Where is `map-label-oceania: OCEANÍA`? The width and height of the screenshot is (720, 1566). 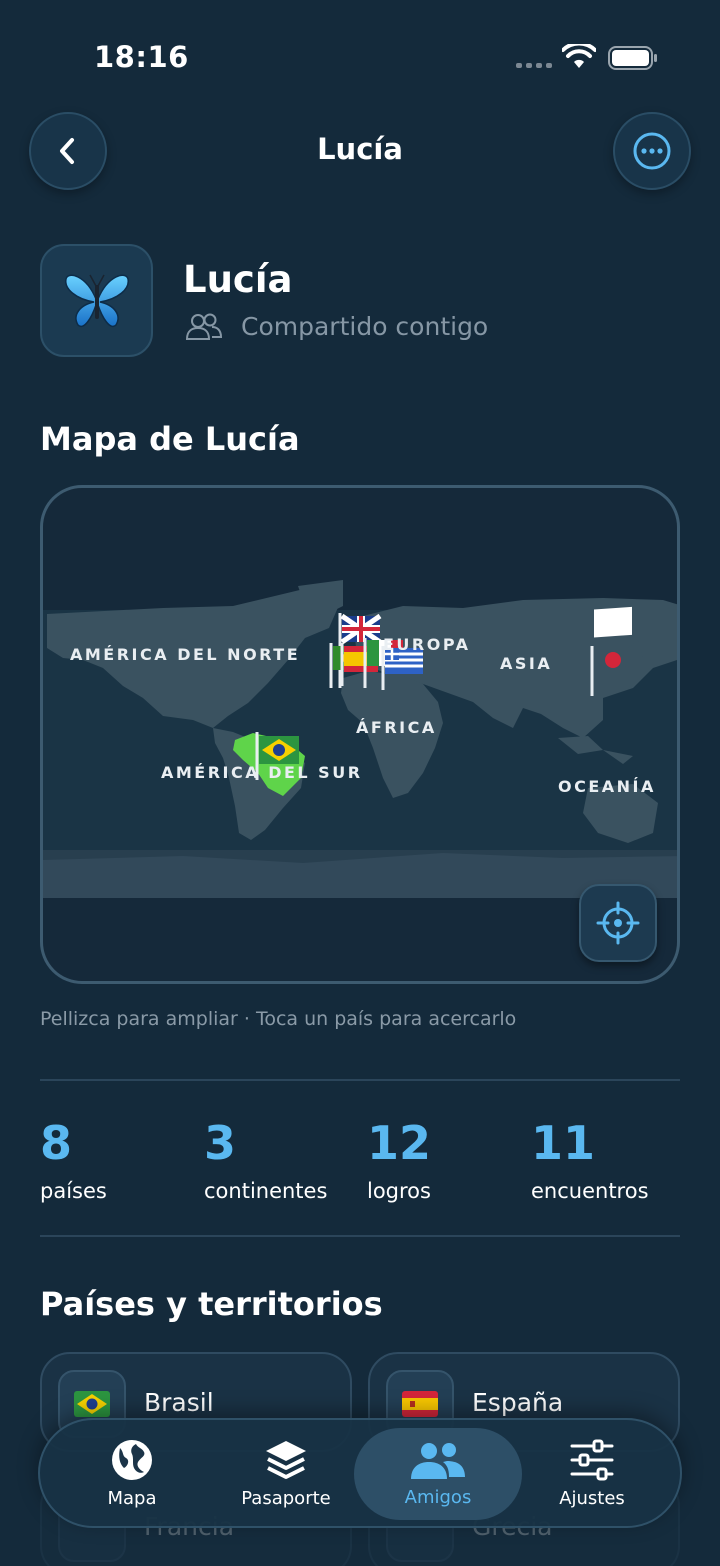 map-label-oceania: OCEANÍA is located at coordinates (607, 786).